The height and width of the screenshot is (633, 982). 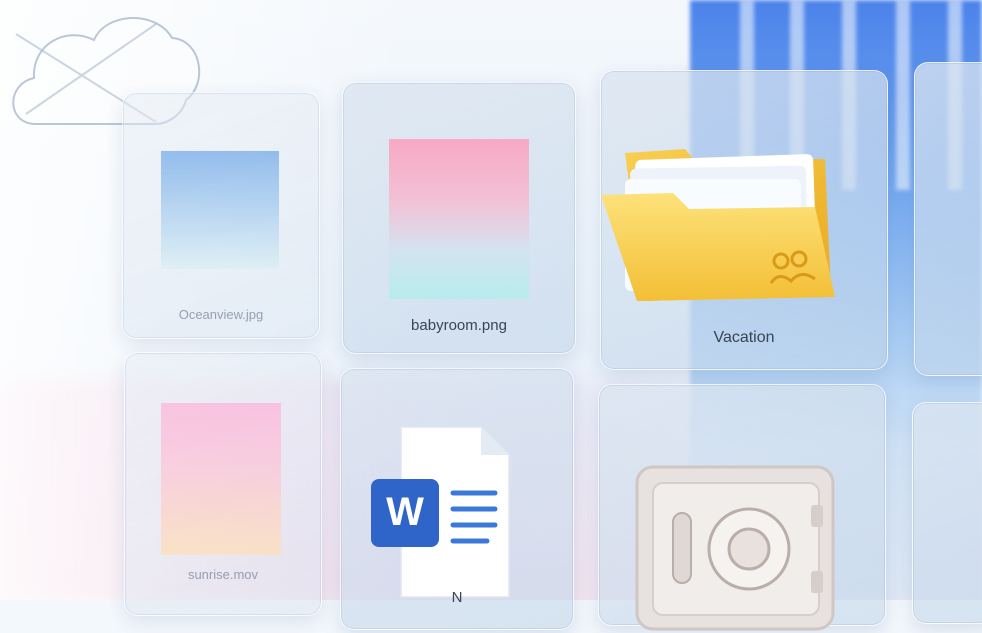 I want to click on file-name-label: Oceanview.jpg, so click(x=221, y=314).